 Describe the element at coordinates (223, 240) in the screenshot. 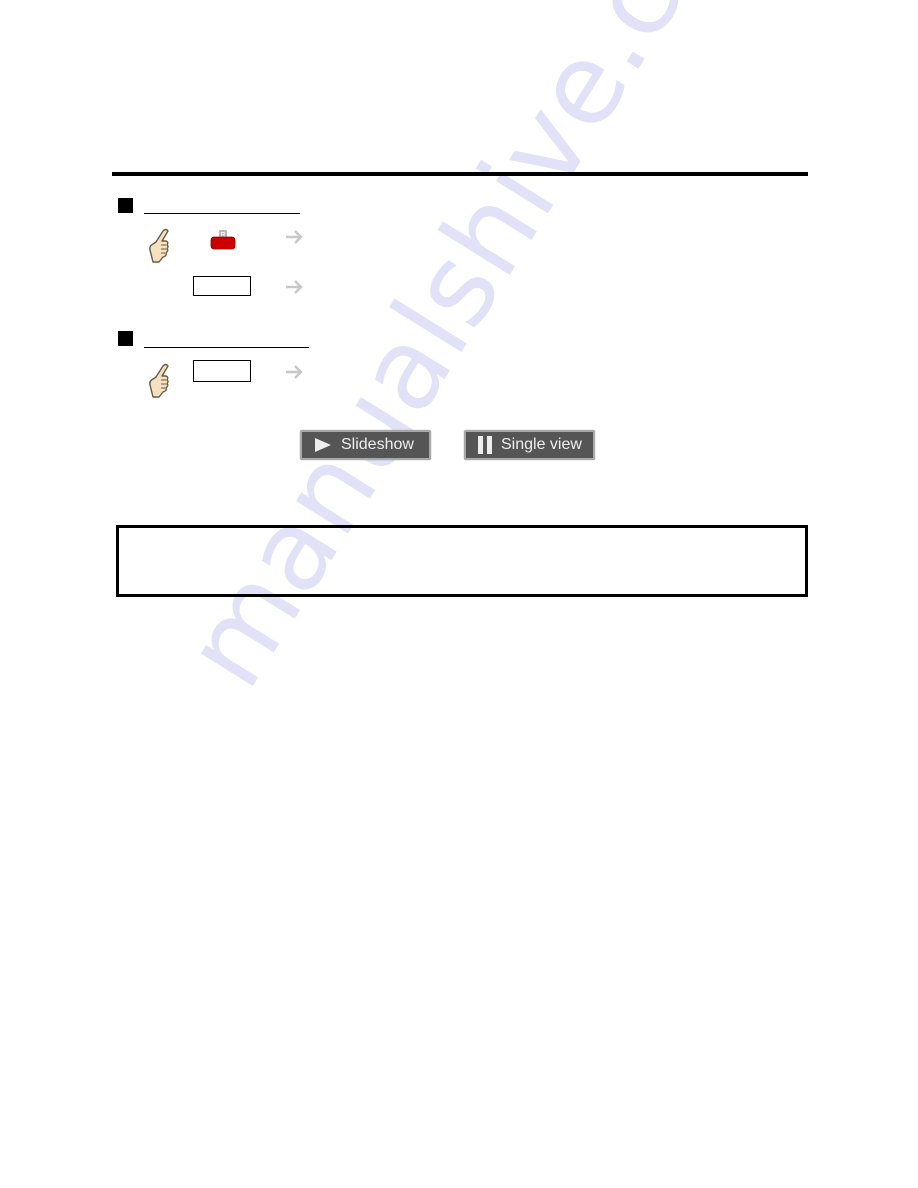

I see `red-remote-button-icon: R` at that location.